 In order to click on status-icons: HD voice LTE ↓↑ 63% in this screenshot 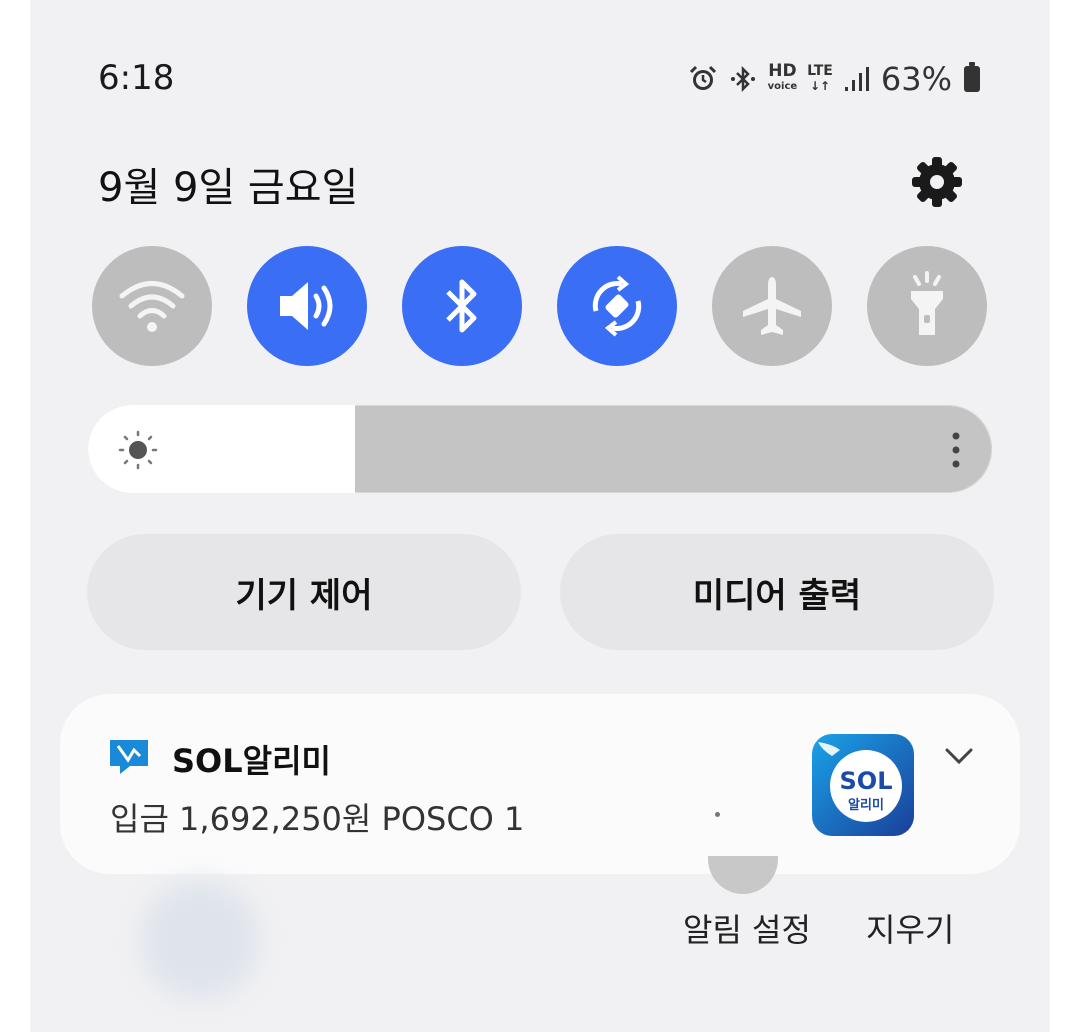, I will do `click(834, 79)`.